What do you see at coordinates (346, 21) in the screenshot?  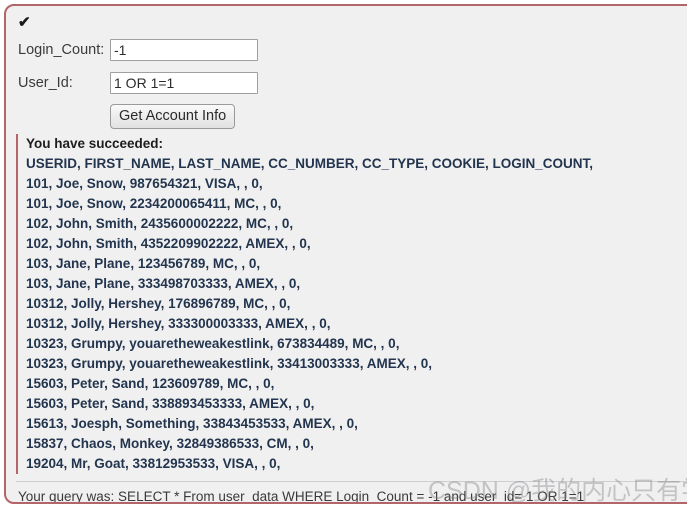 I see `status-row: ✔` at bounding box center [346, 21].